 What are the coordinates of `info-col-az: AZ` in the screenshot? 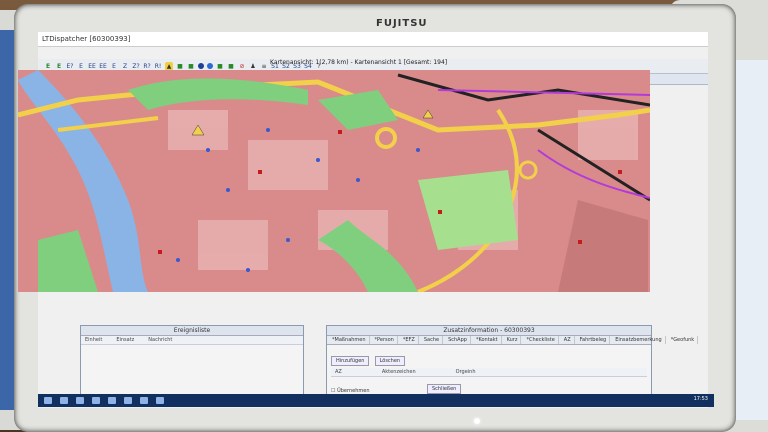 It's located at (338, 372).